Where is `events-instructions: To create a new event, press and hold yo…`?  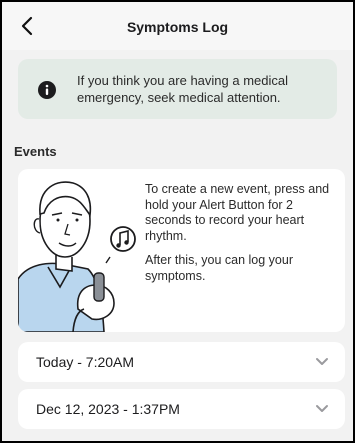 events-instructions: To create a new event, press and hold yo… is located at coordinates (244, 237).